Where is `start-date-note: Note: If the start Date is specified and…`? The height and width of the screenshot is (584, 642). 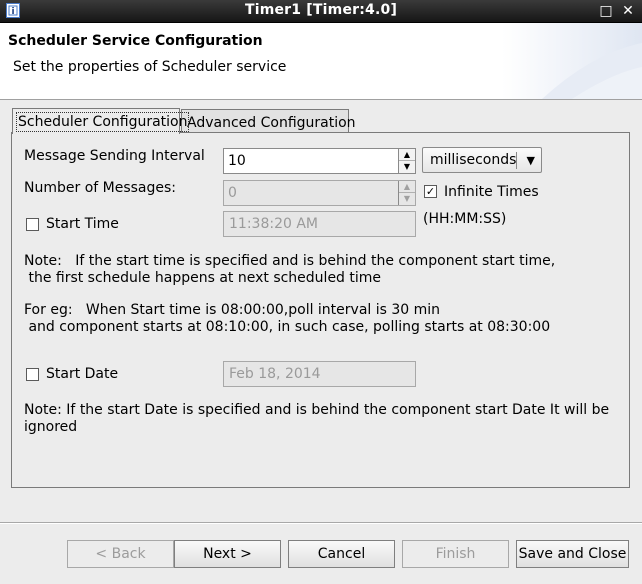 start-date-note: Note: If the start Date is specified and… is located at coordinates (316, 419).